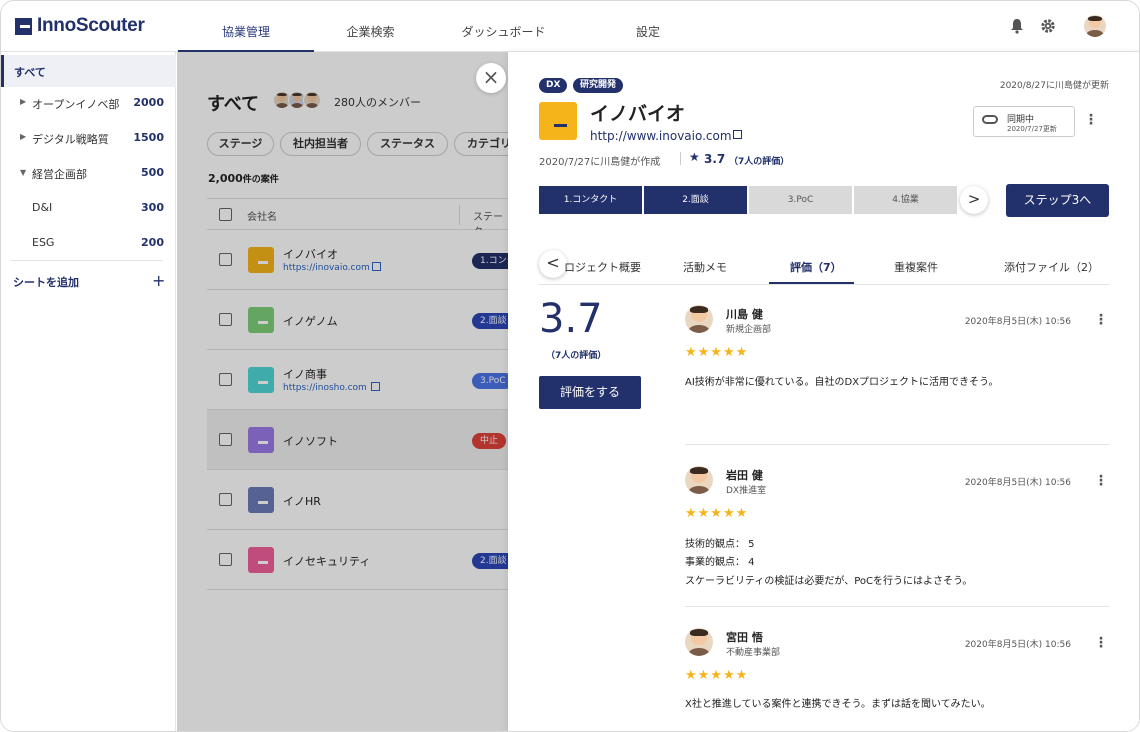  What do you see at coordinates (225, 214) in the screenshot?
I see `select-all-checkbox` at bounding box center [225, 214].